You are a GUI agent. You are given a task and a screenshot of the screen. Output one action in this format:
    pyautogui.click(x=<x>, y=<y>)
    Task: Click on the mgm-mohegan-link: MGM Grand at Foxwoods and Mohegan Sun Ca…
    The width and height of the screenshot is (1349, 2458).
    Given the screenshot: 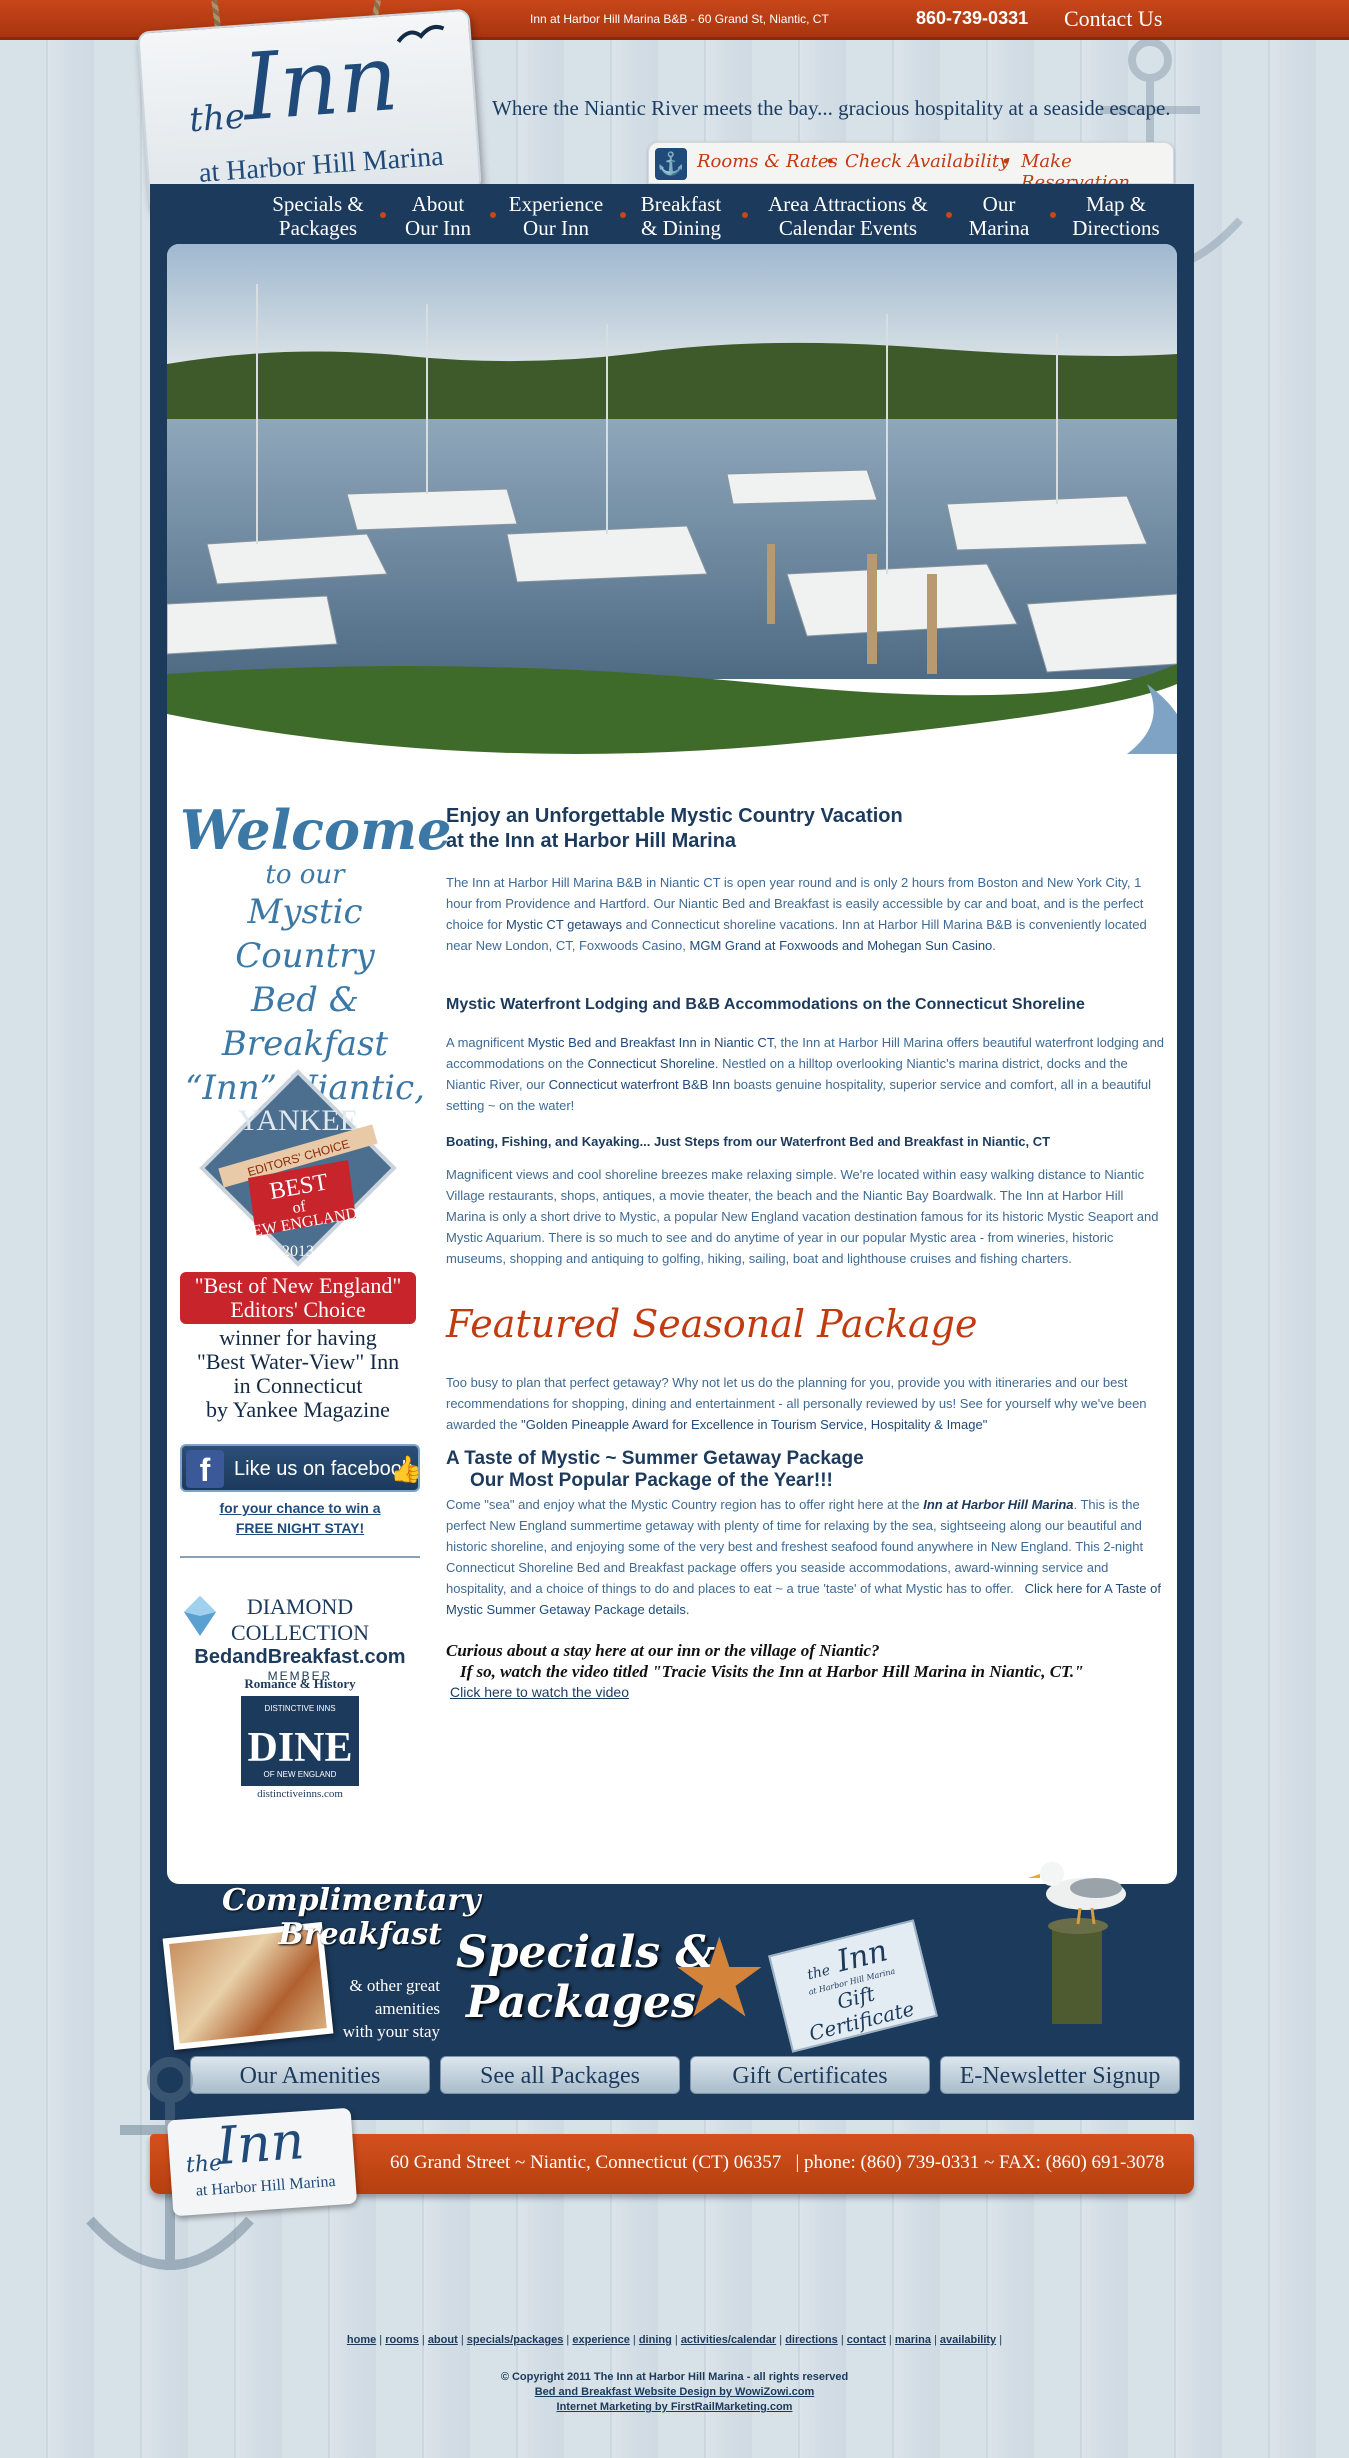 What is the action you would take?
    pyautogui.click(x=841, y=945)
    